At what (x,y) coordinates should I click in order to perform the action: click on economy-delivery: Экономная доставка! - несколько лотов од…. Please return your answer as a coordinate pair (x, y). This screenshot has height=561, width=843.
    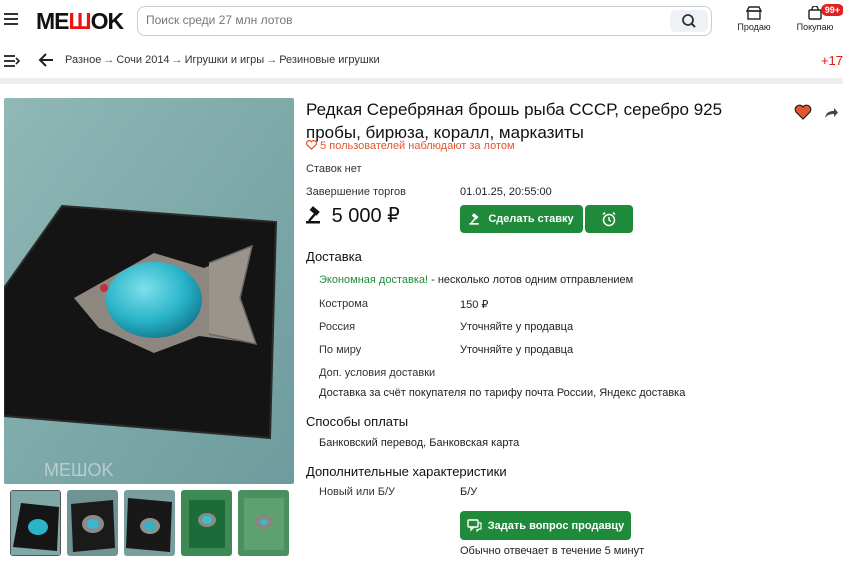
    Looking at the image, I should click on (476, 280).